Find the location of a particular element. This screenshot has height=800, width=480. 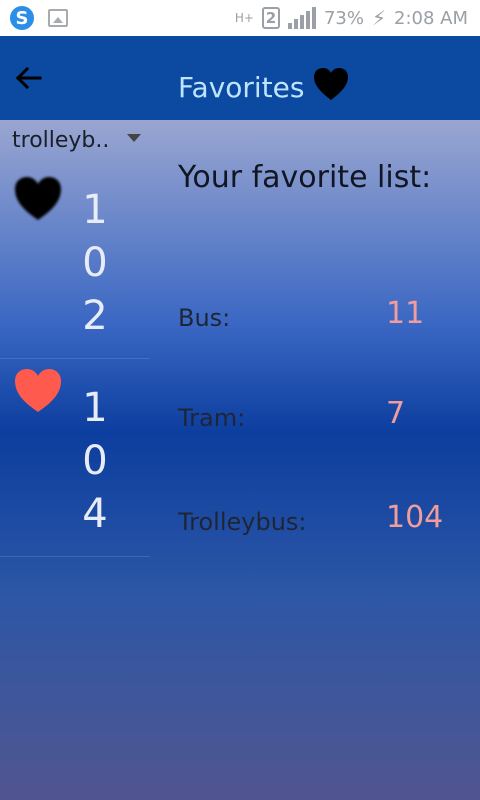

sim-icon: 2 is located at coordinates (270, 18).